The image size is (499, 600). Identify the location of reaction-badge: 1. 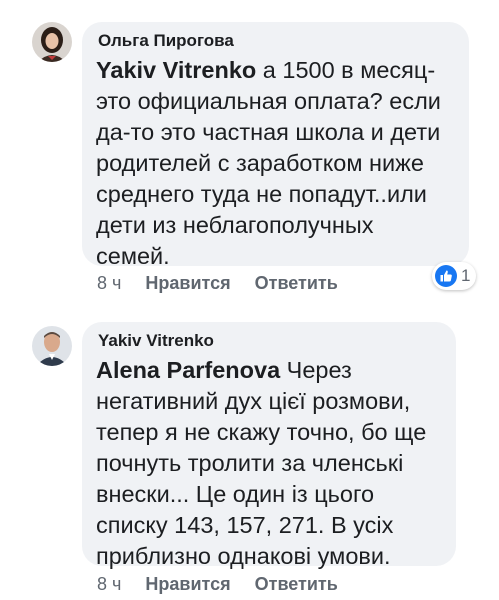
(454, 276).